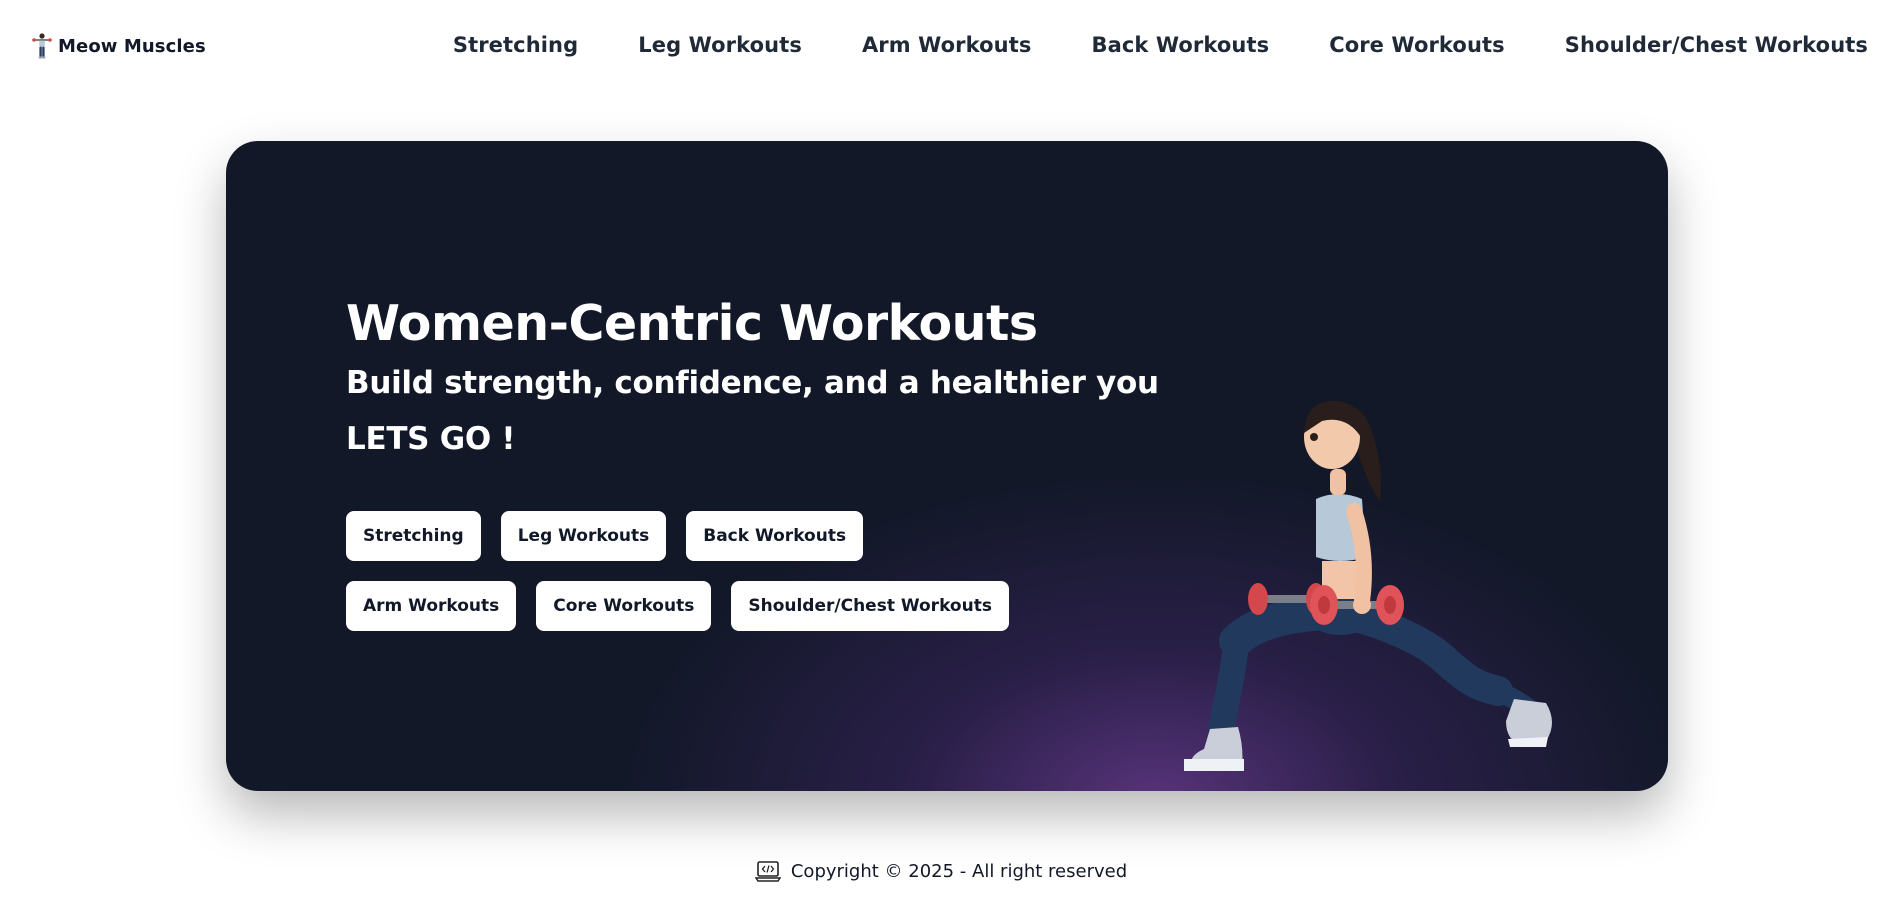  Describe the element at coordinates (1368, 585) in the screenshot. I see `woman-lunge-with-dumbbells-illustration` at that location.